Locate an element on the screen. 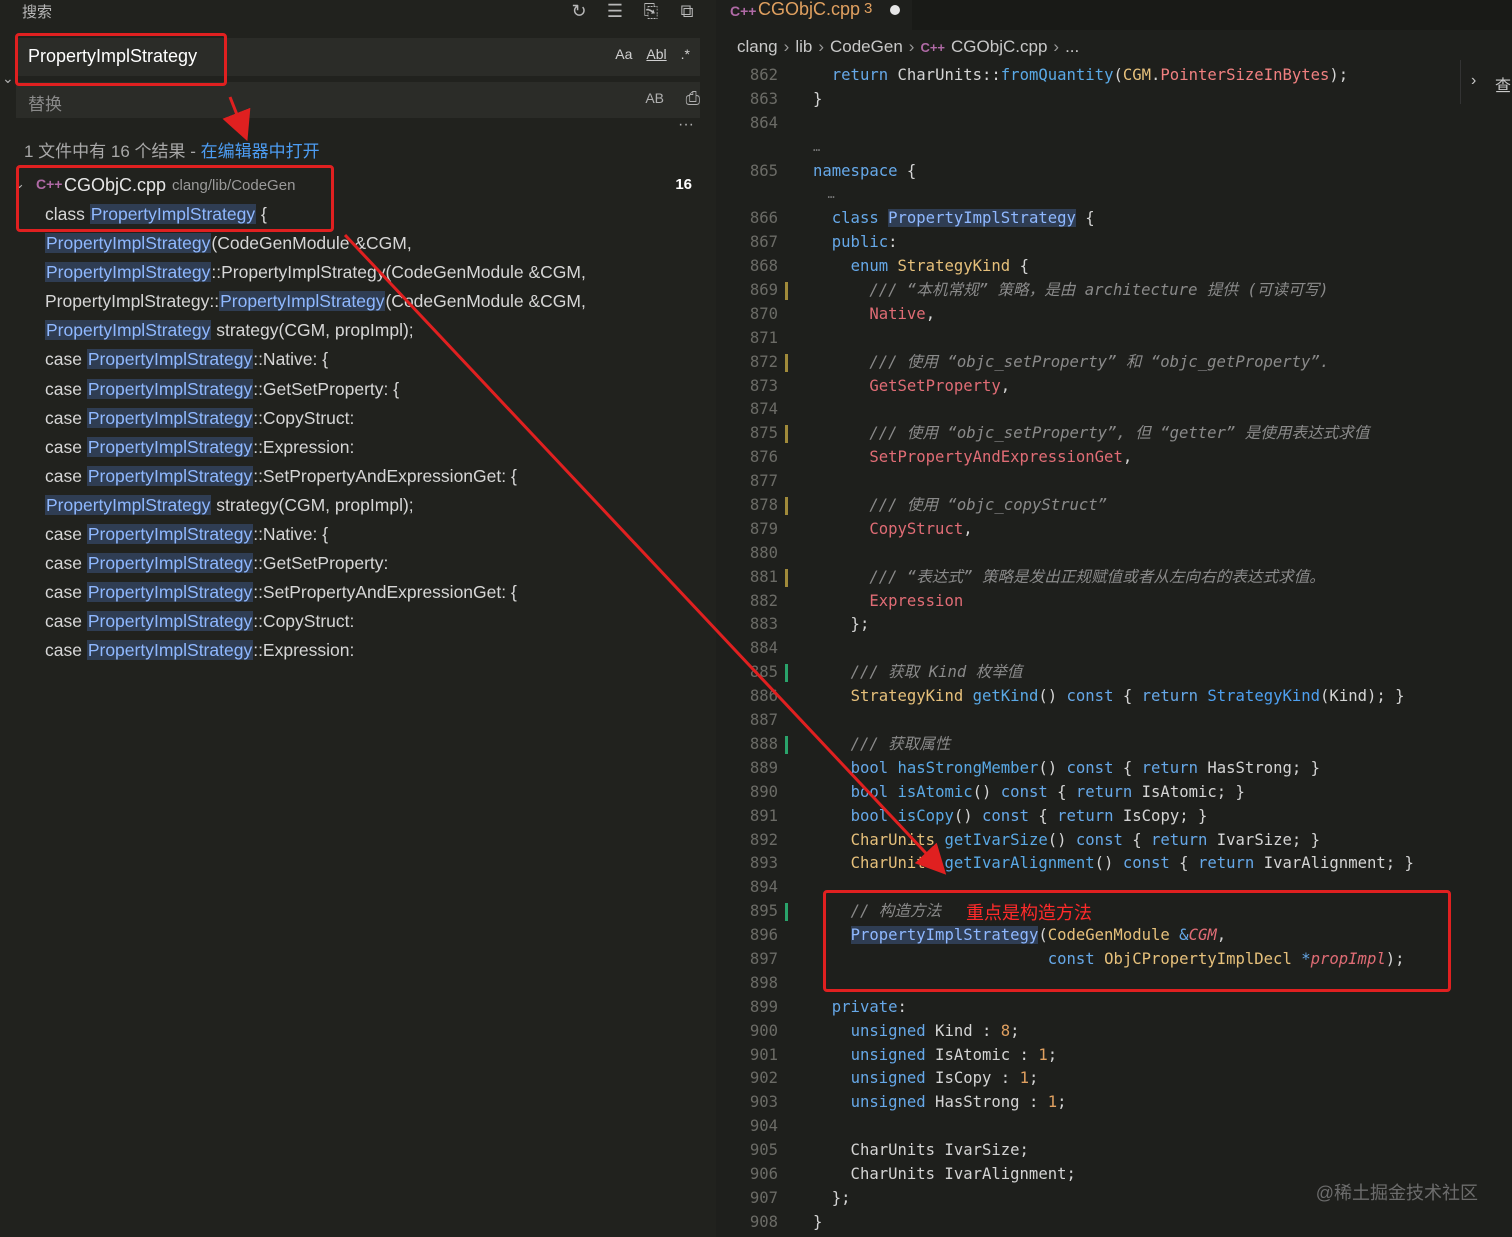 This screenshot has width=1512, height=1237. code-line: 868 enum StrategyKind { is located at coordinates (1114, 267).